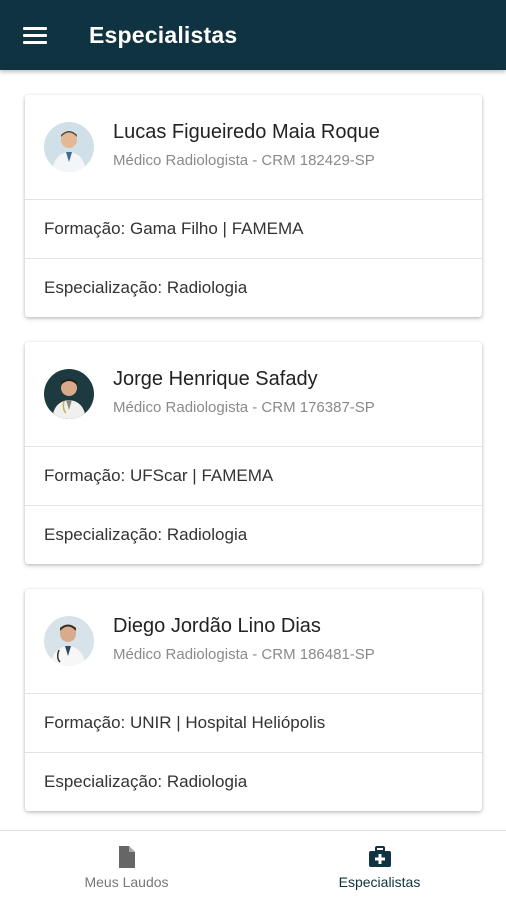 This screenshot has width=506, height=901. Describe the element at coordinates (246, 132) in the screenshot. I see `specialist-name: Lucas Figueiredo Maia Roque` at that location.